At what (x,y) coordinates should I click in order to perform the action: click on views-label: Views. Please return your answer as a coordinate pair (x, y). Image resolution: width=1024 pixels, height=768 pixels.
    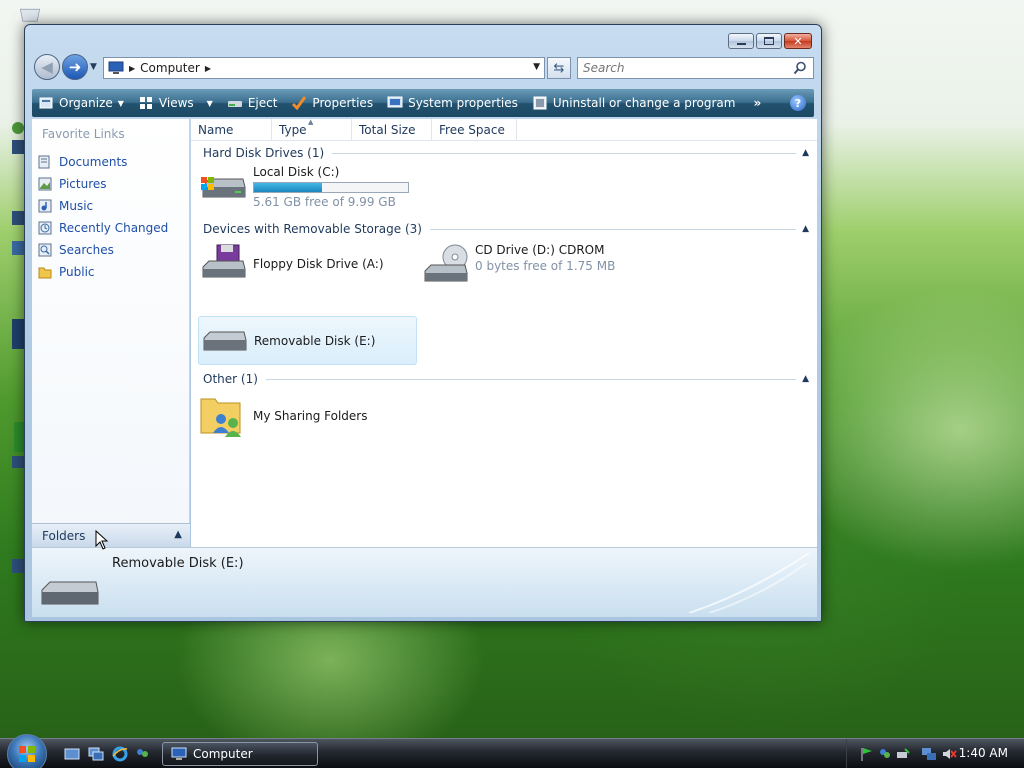
    Looking at the image, I should click on (176, 103).